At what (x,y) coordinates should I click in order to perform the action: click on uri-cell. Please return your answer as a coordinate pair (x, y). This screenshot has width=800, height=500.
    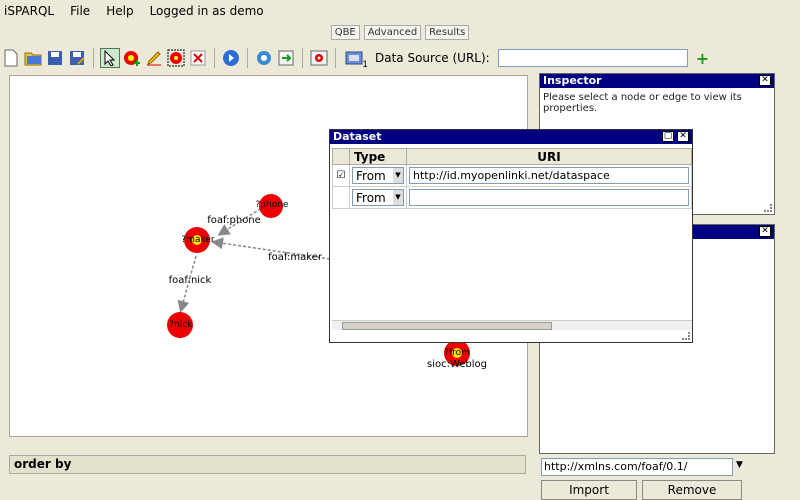
    Looking at the image, I should click on (549, 197).